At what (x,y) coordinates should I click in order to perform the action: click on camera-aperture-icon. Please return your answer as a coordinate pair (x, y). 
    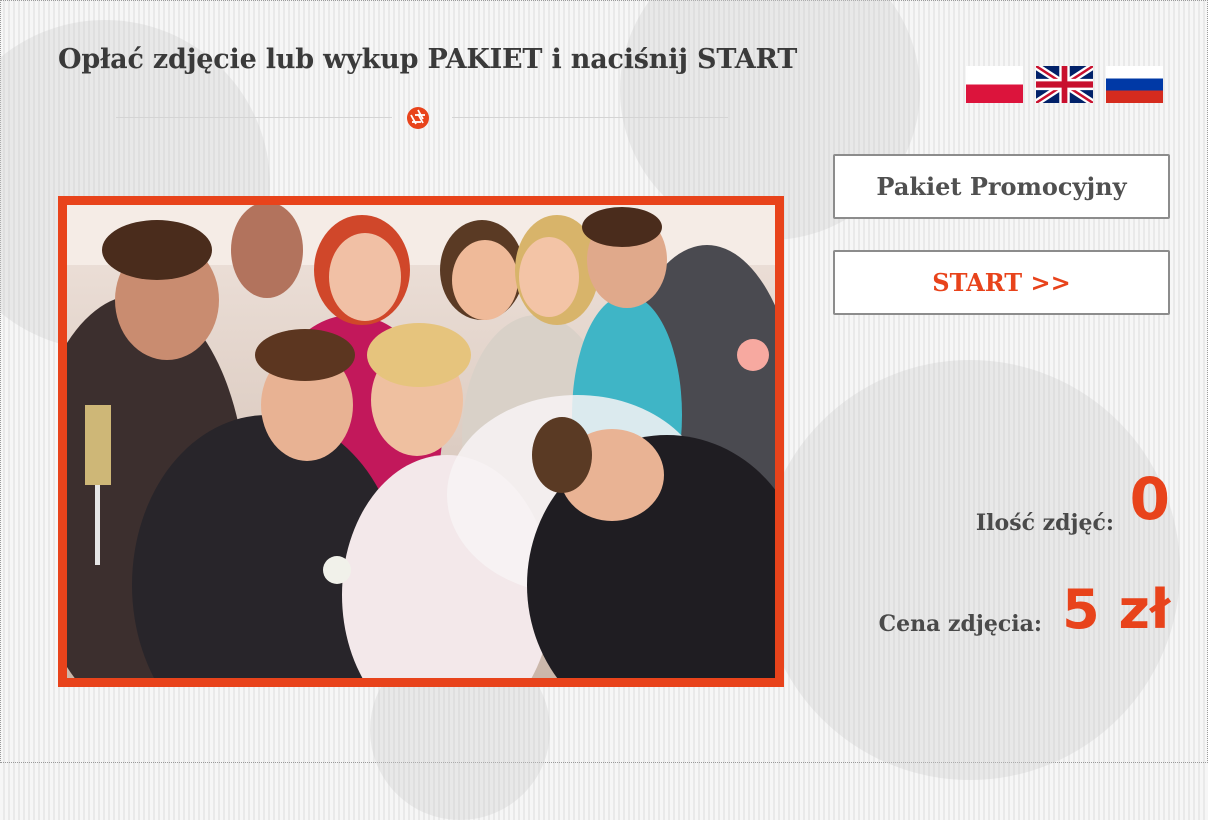
    Looking at the image, I should click on (418, 118).